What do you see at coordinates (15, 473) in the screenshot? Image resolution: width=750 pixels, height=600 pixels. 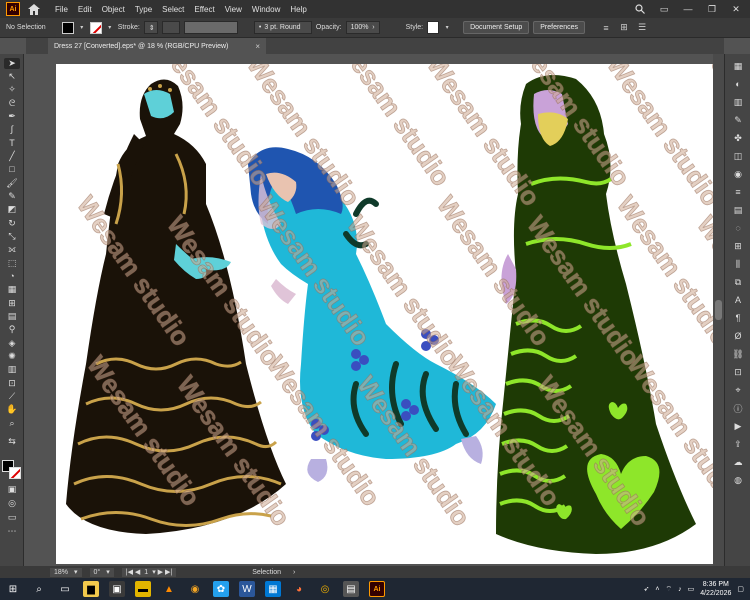 I see `stroke-color-box` at bounding box center [15, 473].